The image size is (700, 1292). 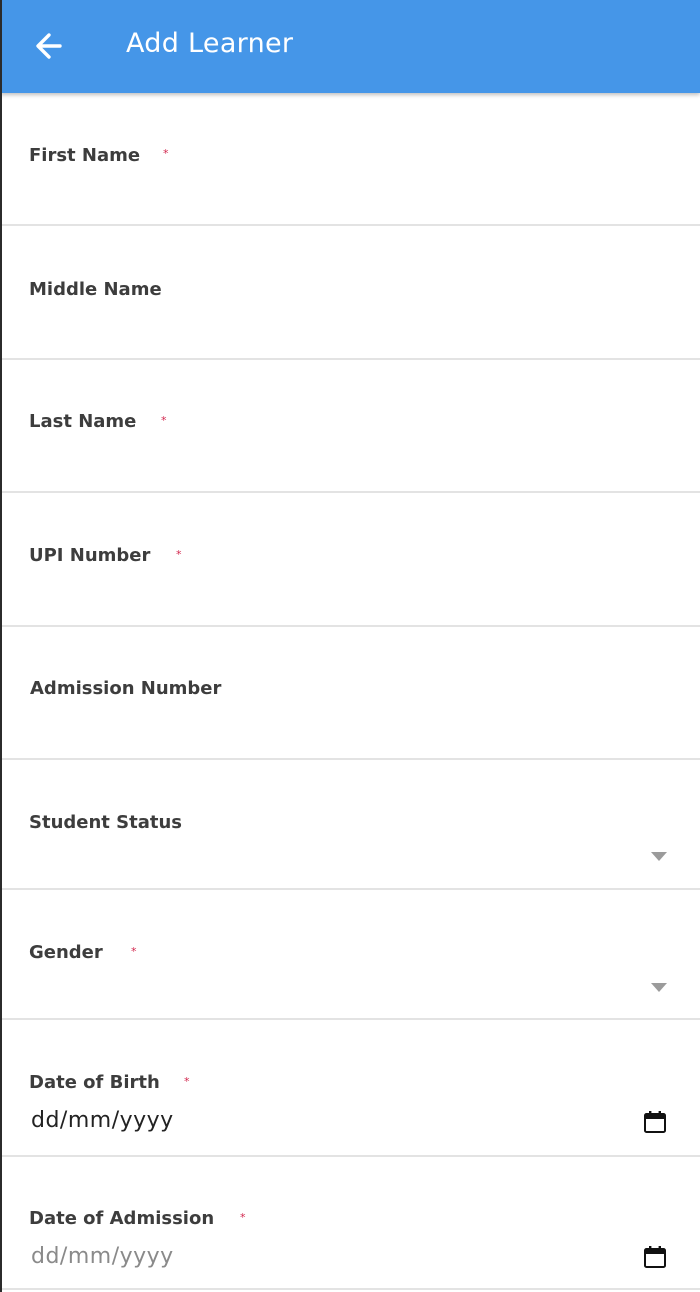 What do you see at coordinates (90, 555) in the screenshot?
I see `upi-number-label: UPI Number` at bounding box center [90, 555].